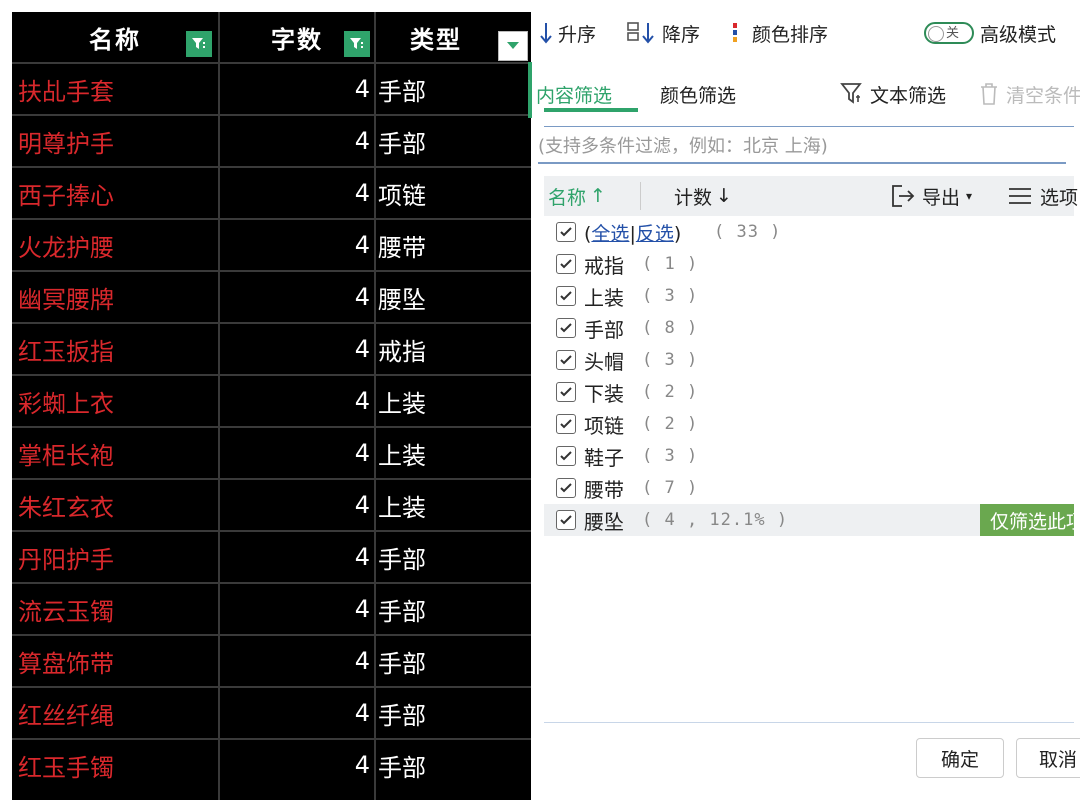 Image resolution: width=1080 pixels, height=810 pixels. I want to click on table-row: 红丝纤绳 4 手部, so click(271, 712).